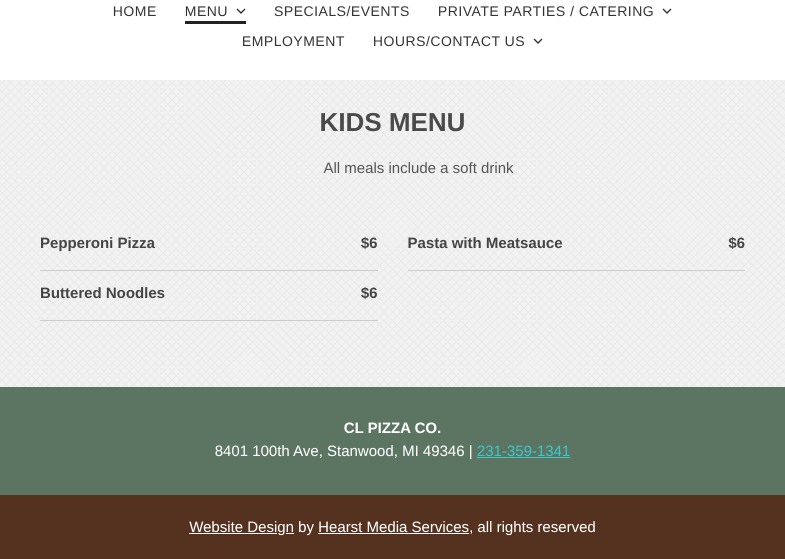 This screenshot has width=785, height=559. I want to click on item-name: Pepperoni Pizza, so click(98, 243).